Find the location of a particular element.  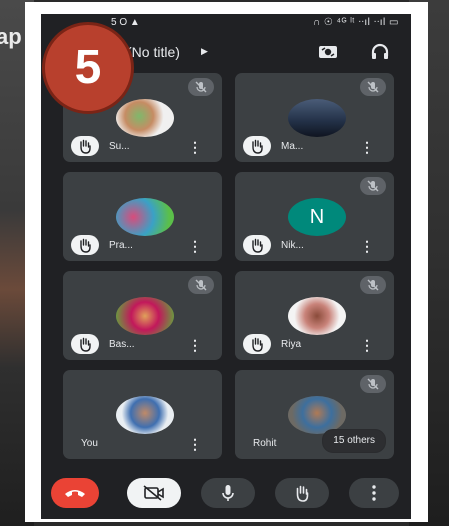

status-left: 5 O ▲ is located at coordinates (125, 22).